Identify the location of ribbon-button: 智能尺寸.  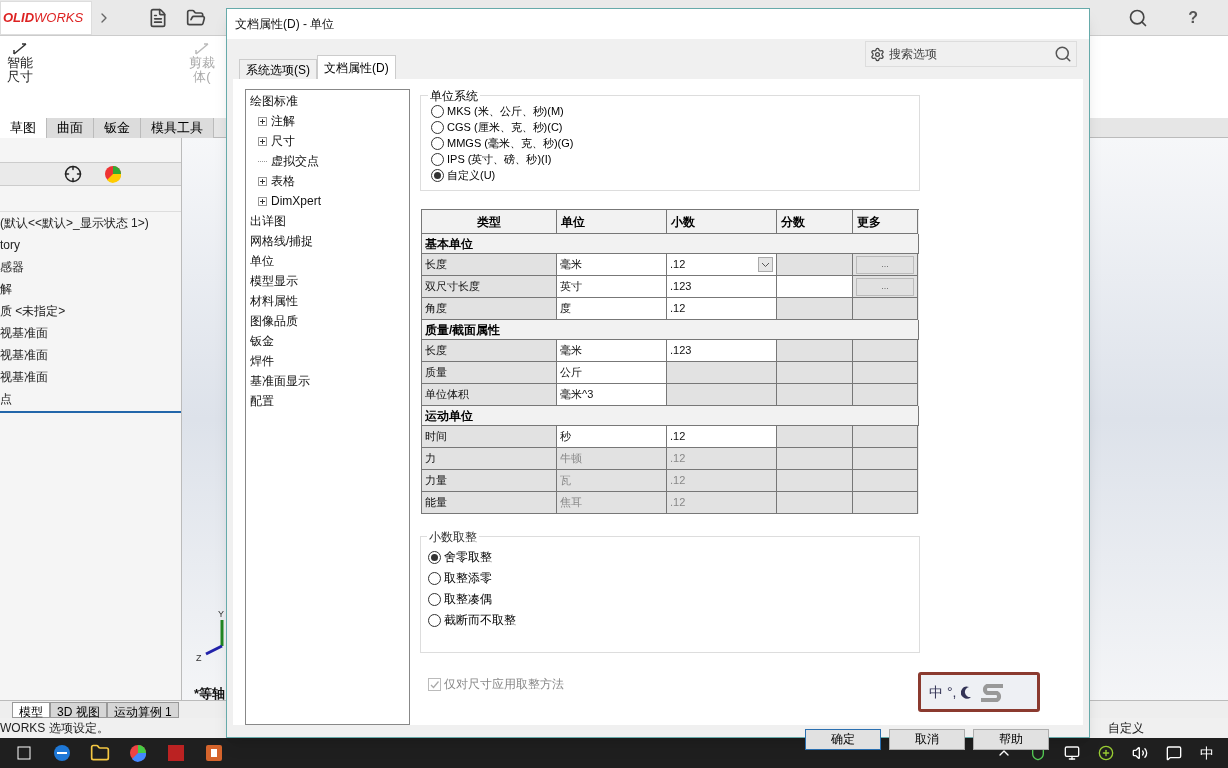
(20, 77).